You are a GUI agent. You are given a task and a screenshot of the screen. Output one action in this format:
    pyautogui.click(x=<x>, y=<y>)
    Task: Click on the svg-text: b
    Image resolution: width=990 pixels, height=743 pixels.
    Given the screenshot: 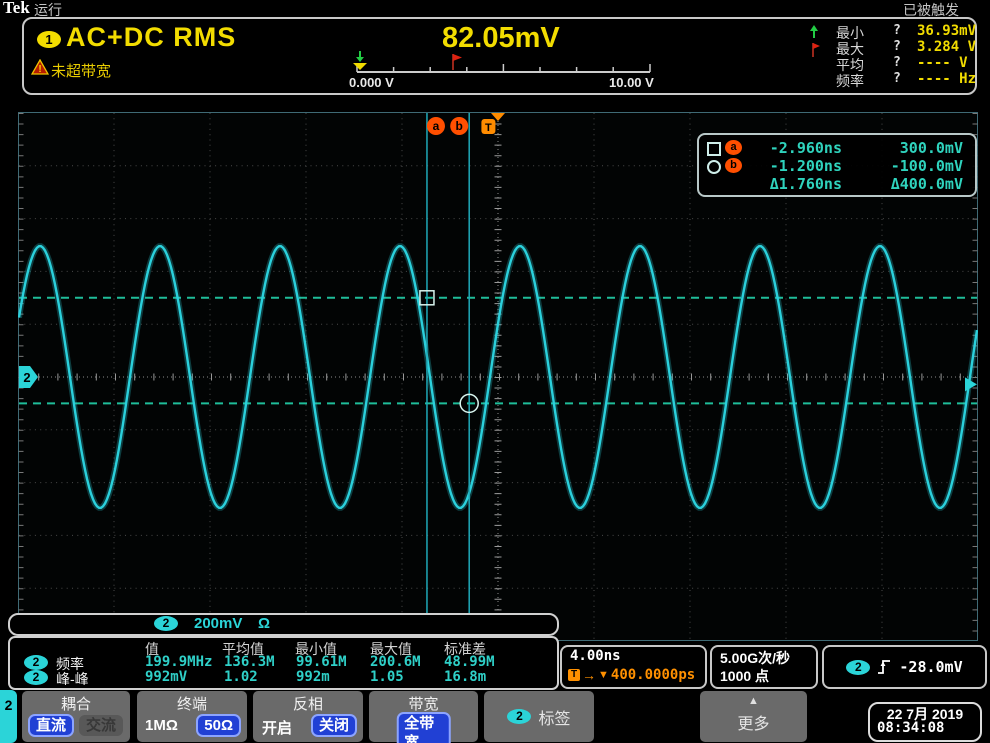 What is the action you would take?
    pyautogui.click(x=459, y=126)
    